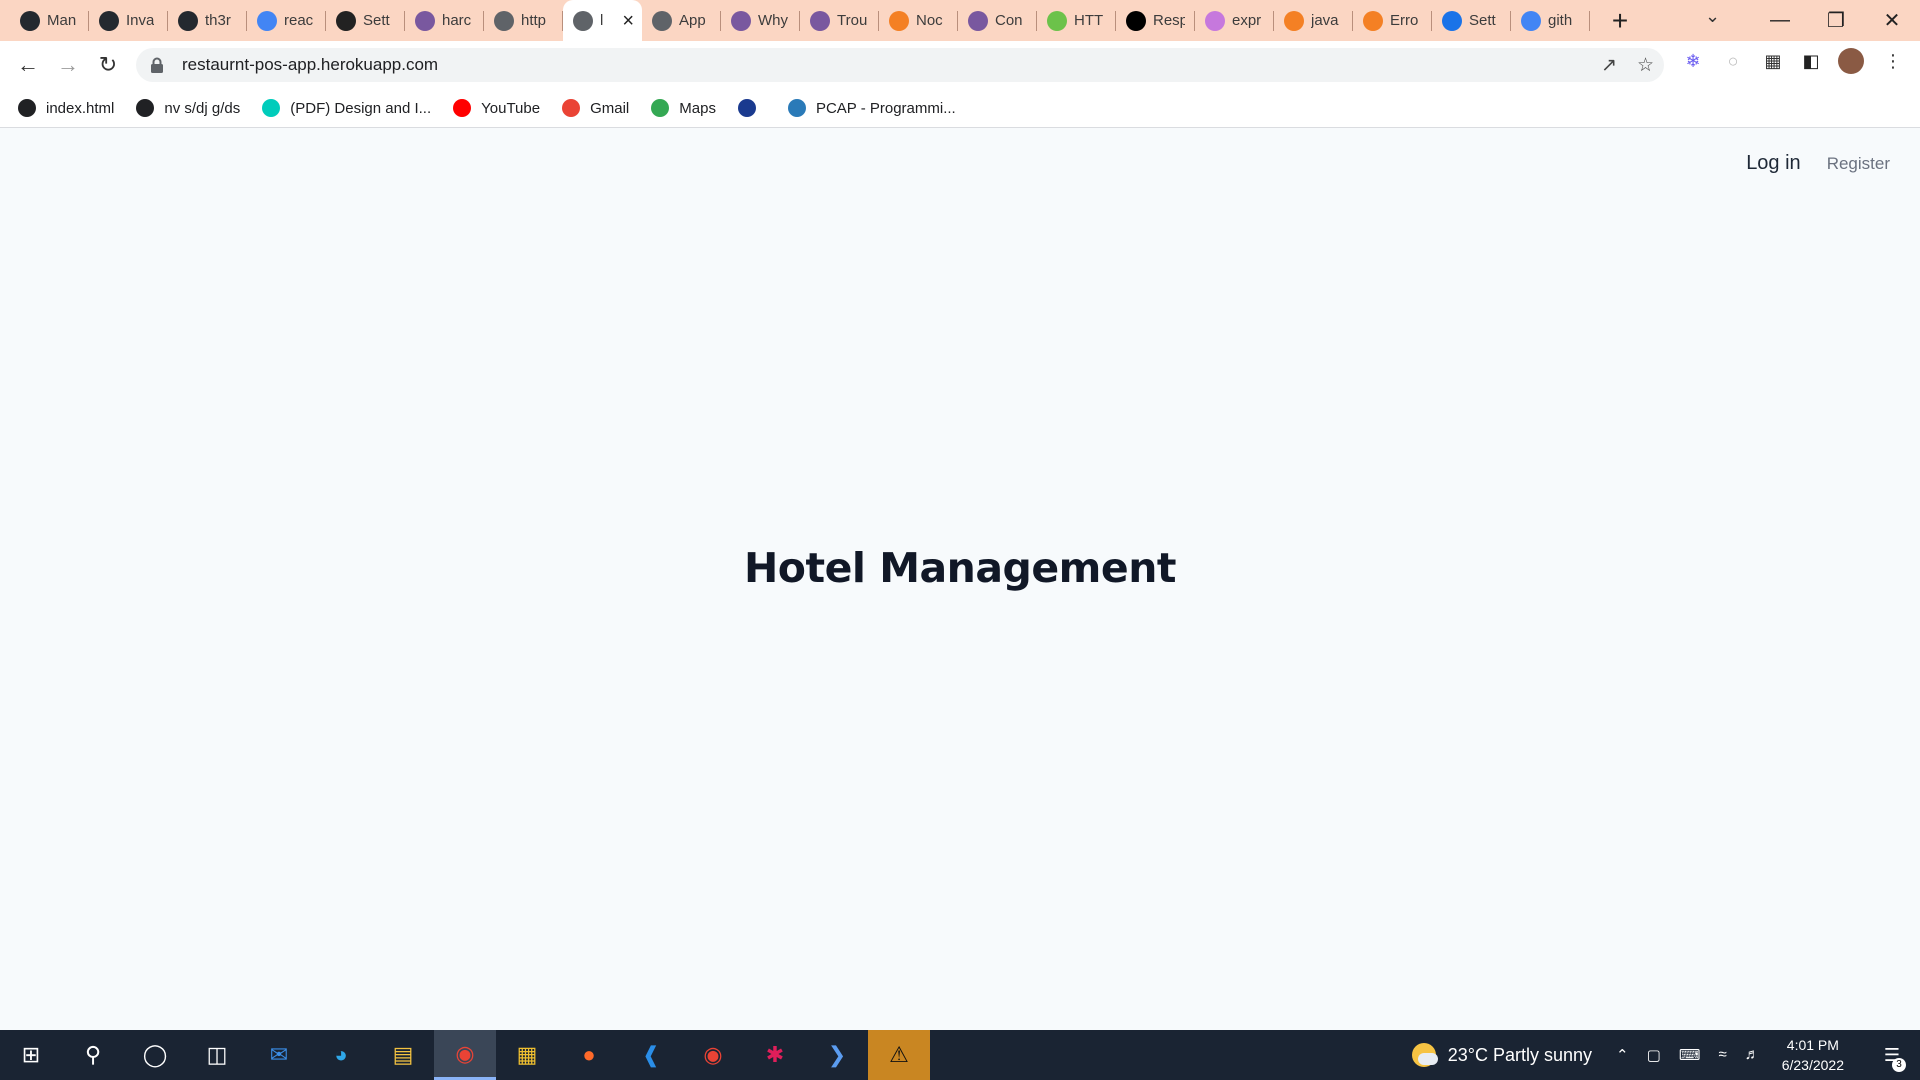 Image resolution: width=1920 pixels, height=1080 pixels. Describe the element at coordinates (157, 65) in the screenshot. I see `lock-icon` at that location.